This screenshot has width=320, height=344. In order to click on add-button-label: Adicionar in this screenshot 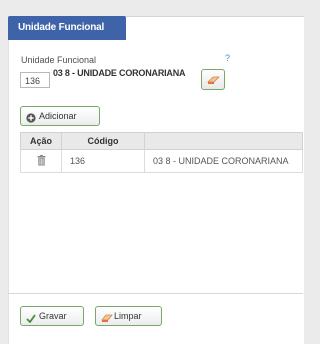, I will do `click(58, 116)`.